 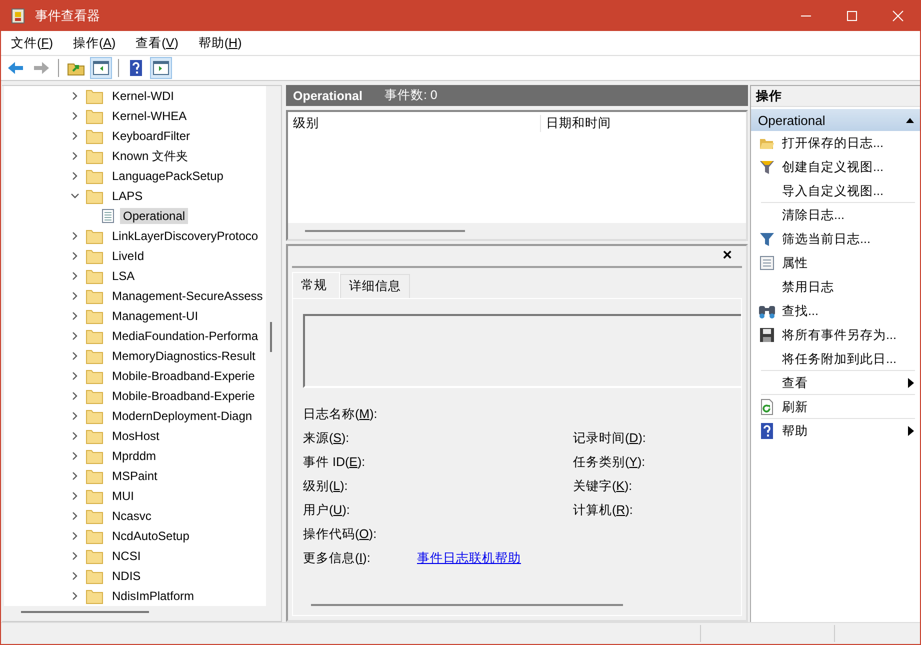 What do you see at coordinates (795, 407) in the screenshot?
I see `action-item: 刷新` at bounding box center [795, 407].